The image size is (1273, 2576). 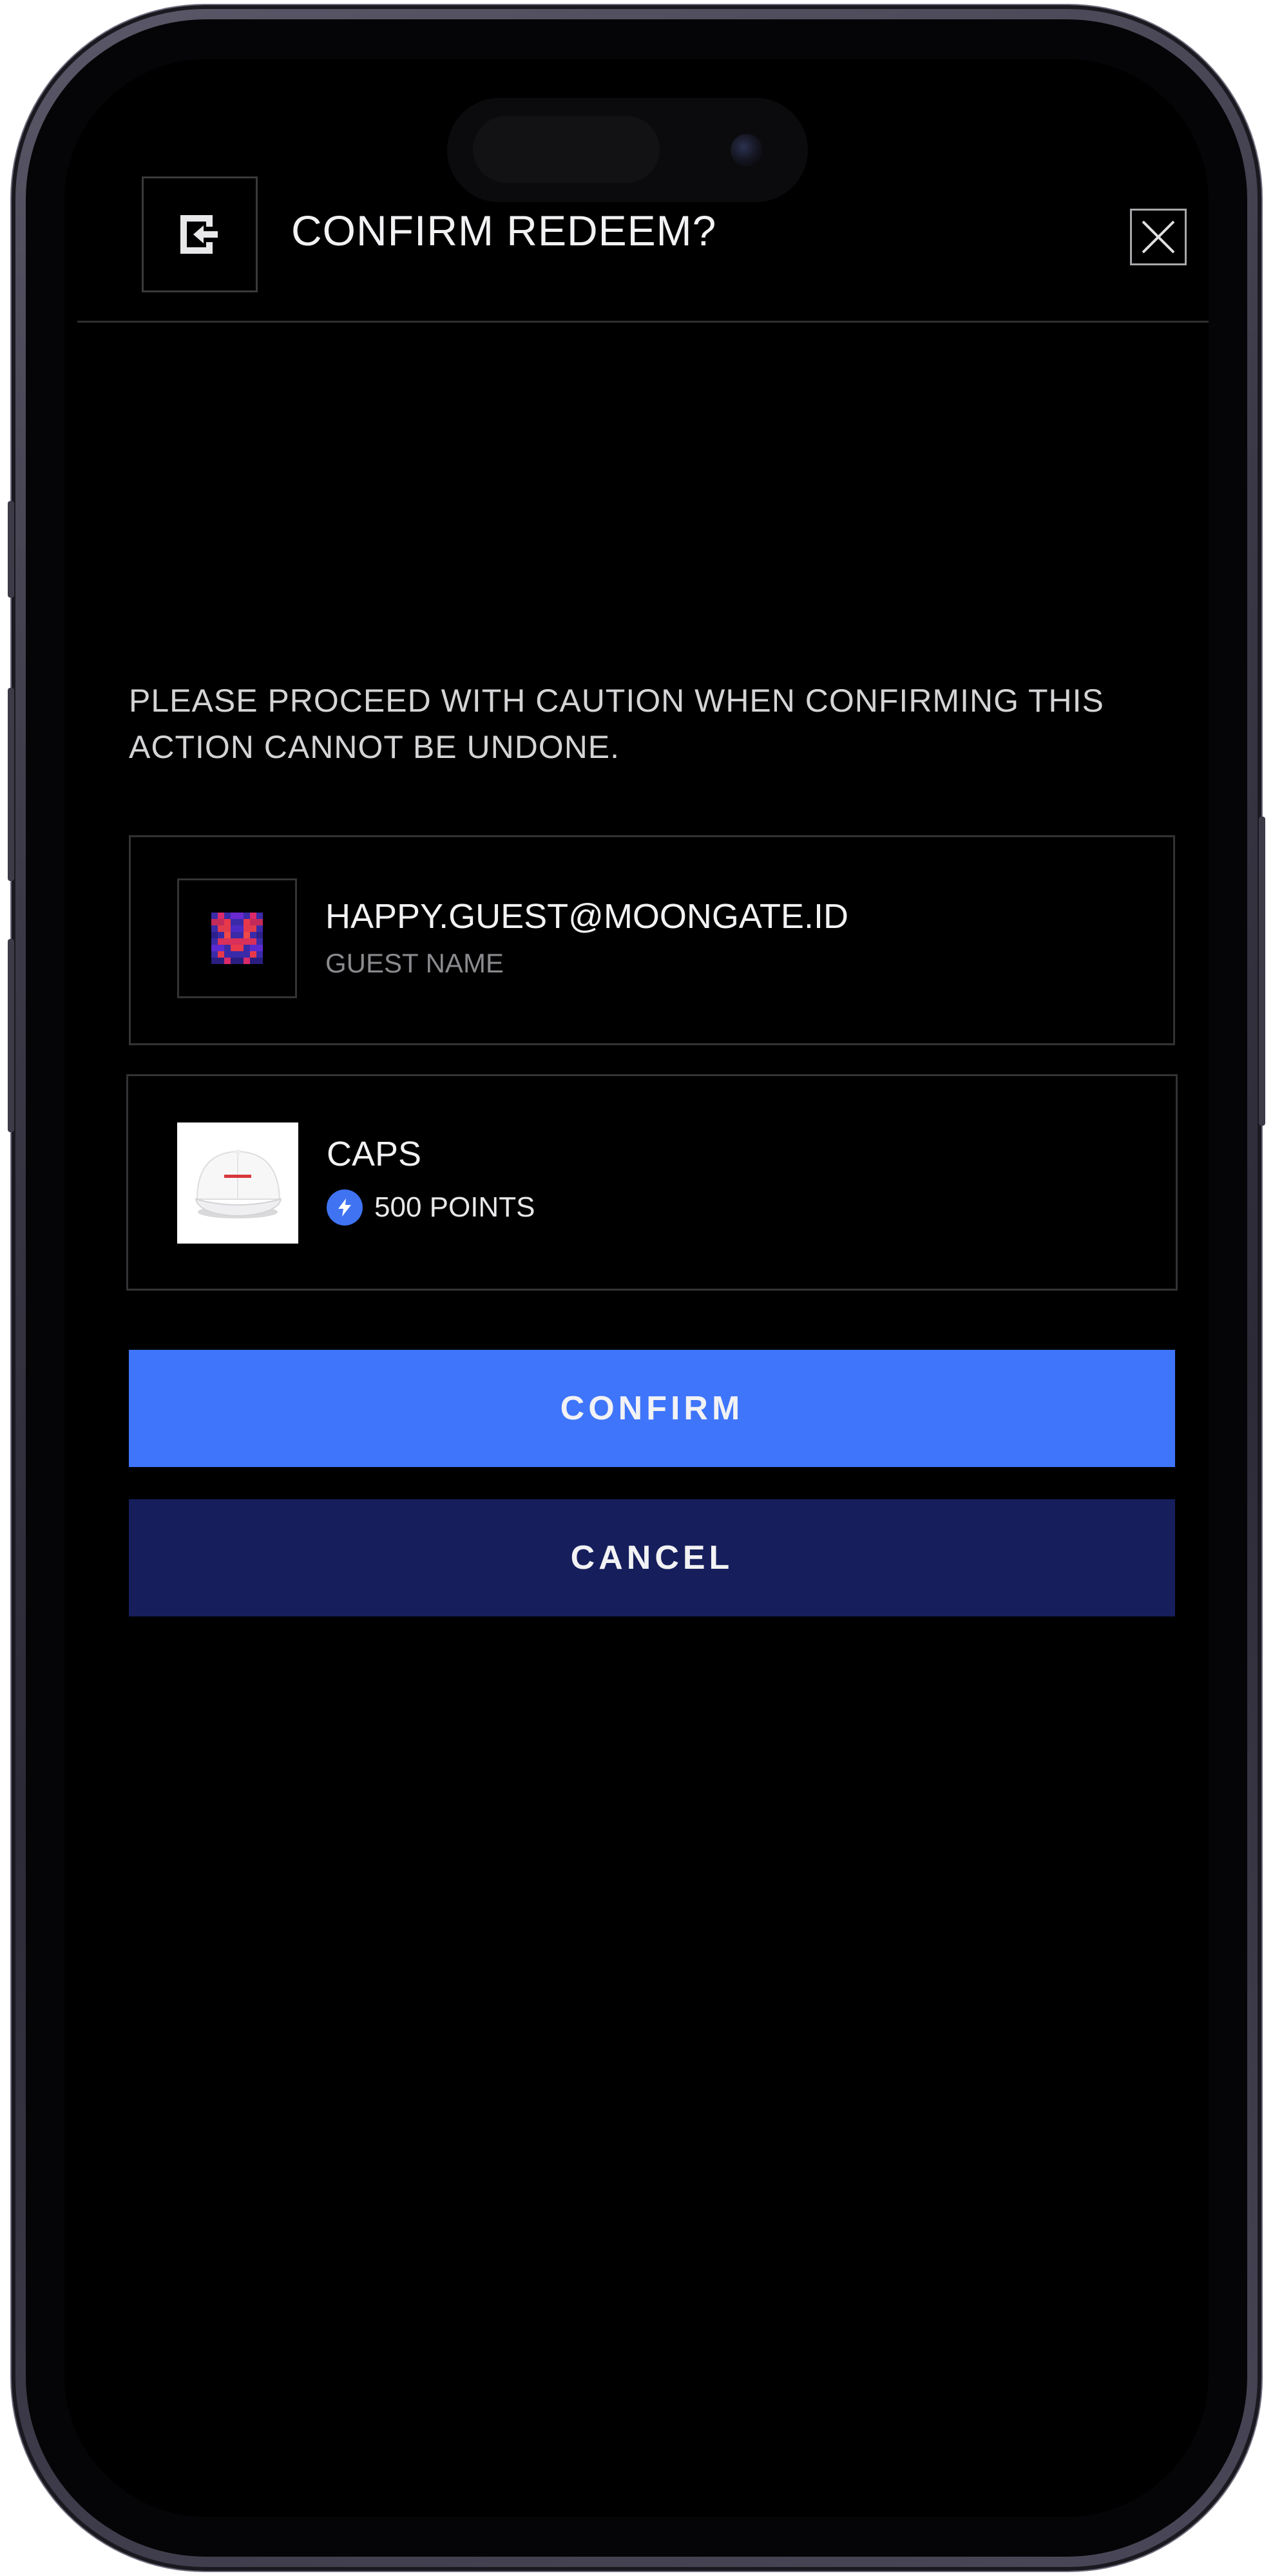 What do you see at coordinates (414, 963) in the screenshot?
I see `guest-name-label: GUEST NAME` at bounding box center [414, 963].